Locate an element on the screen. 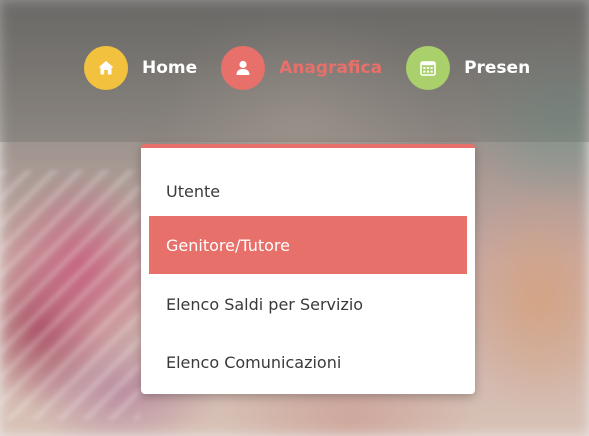 The height and width of the screenshot is (436, 589). home-icon is located at coordinates (106, 68).